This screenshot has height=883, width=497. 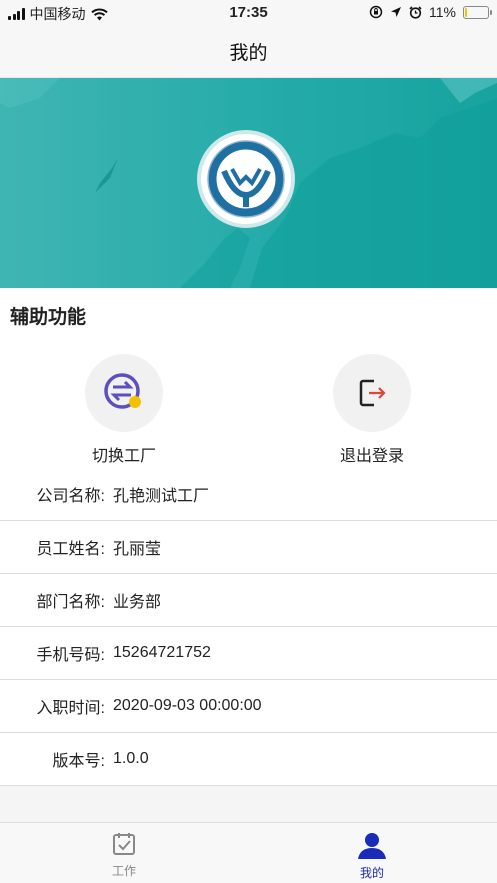 What do you see at coordinates (372, 846) in the screenshot?
I see `user-icon` at bounding box center [372, 846].